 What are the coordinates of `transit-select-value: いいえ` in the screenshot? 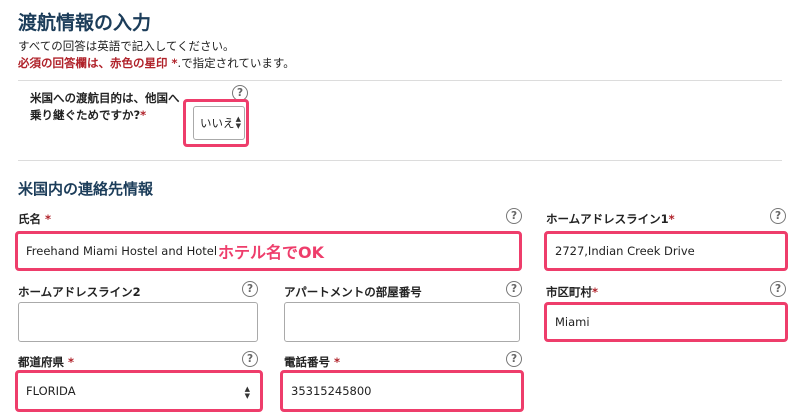 It's located at (217, 123).